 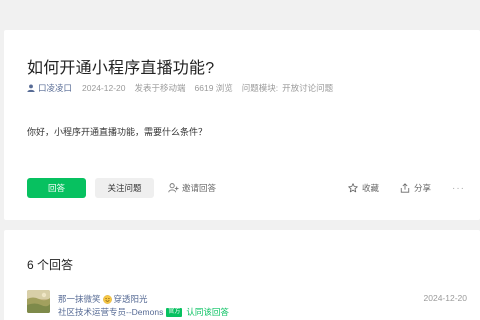 What do you see at coordinates (124, 188) in the screenshot?
I see `follow-question-button: 关注问题` at bounding box center [124, 188].